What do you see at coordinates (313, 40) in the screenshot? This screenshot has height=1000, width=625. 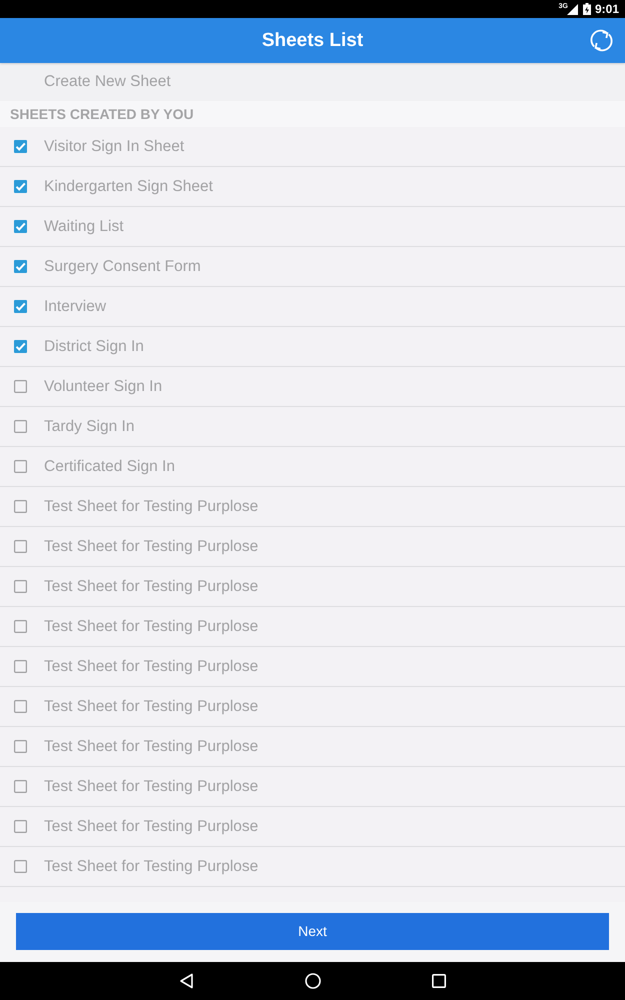 I see `app-title: Sheets List` at bounding box center [313, 40].